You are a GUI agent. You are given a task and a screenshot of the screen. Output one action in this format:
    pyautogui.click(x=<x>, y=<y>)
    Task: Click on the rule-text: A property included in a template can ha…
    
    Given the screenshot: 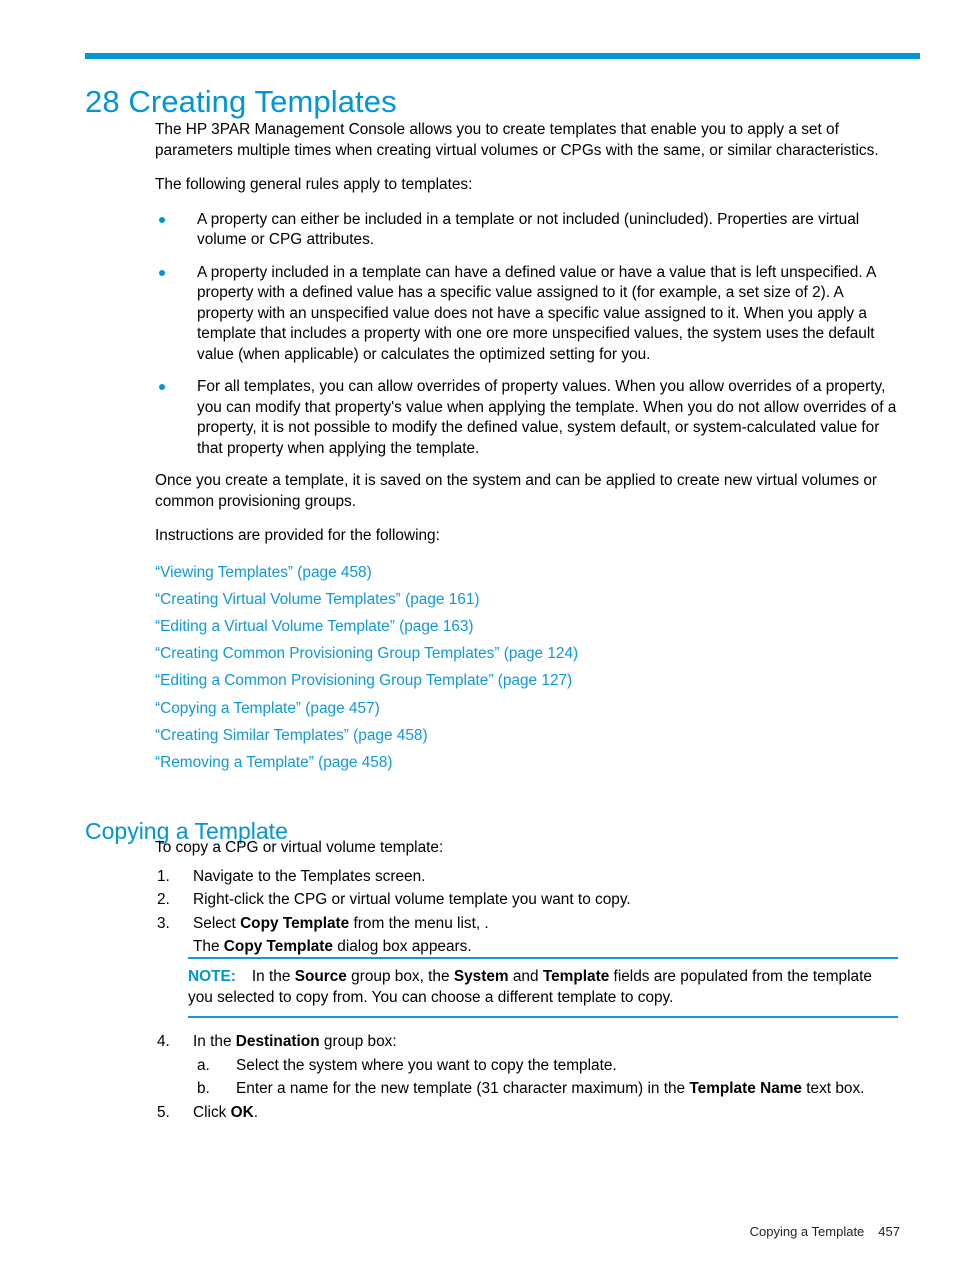 What is the action you would take?
    pyautogui.click(x=536, y=313)
    